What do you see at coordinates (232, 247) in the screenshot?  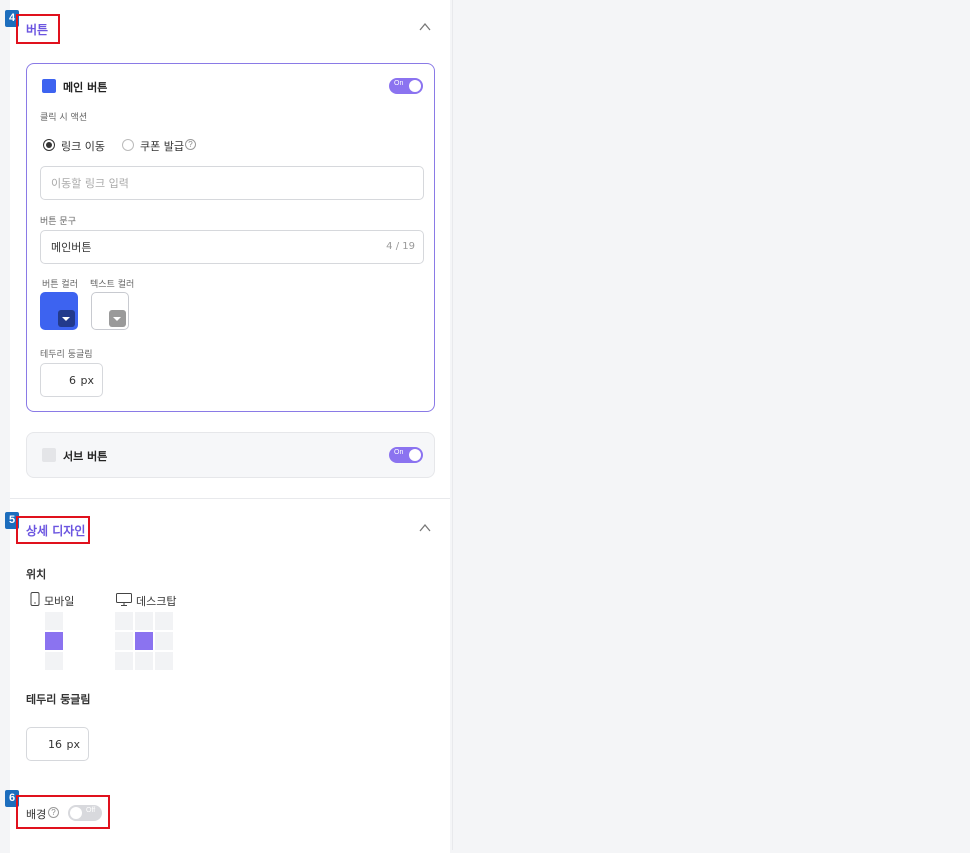 I see `button-text-input: 메인버튼 4 / 19` at bounding box center [232, 247].